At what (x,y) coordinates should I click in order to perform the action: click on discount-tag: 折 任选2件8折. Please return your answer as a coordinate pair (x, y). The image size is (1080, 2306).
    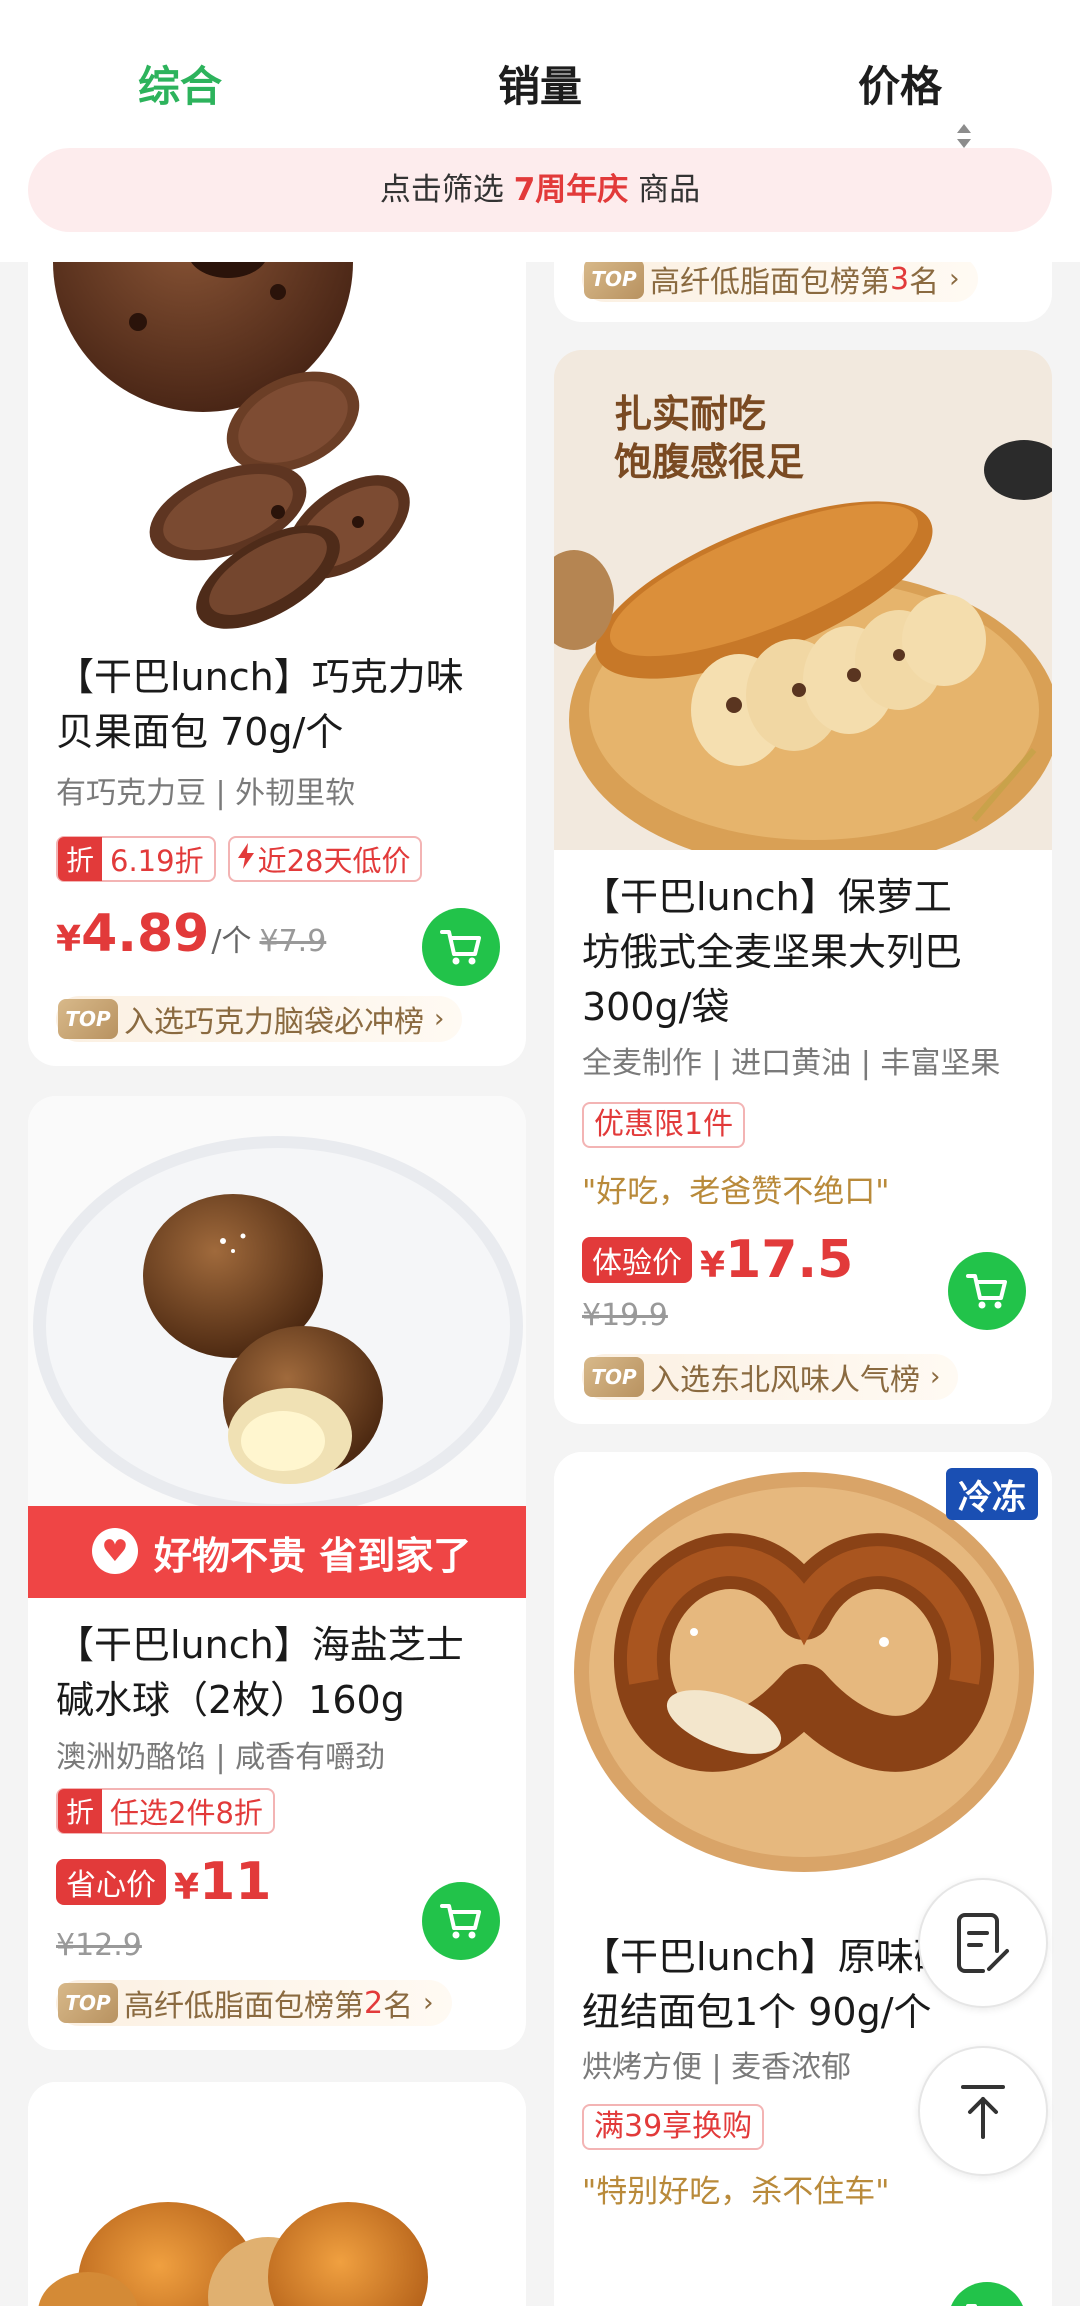
    Looking at the image, I should click on (165, 1811).